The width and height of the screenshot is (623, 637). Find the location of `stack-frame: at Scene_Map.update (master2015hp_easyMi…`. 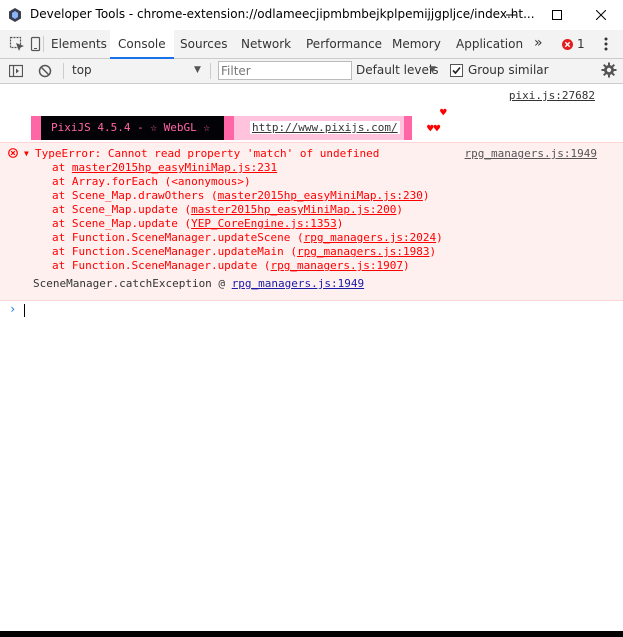

stack-frame: at Scene_Map.update (master2015hp_easyMi… is located at coordinates (228, 209).